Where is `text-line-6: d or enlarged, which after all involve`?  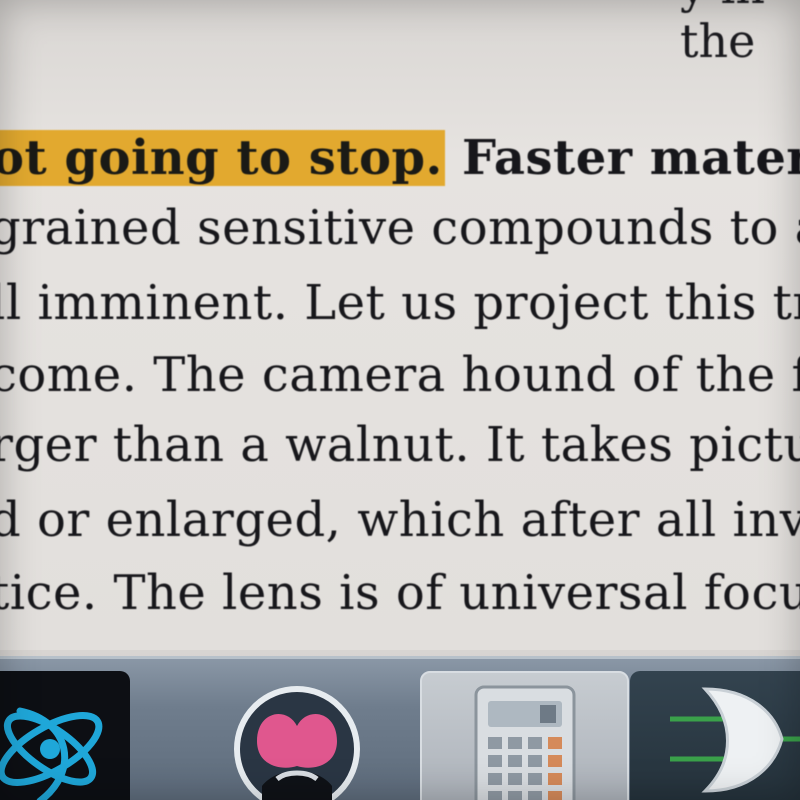
text-line-6: d or enlarged, which after all involve is located at coordinates (400, 520).